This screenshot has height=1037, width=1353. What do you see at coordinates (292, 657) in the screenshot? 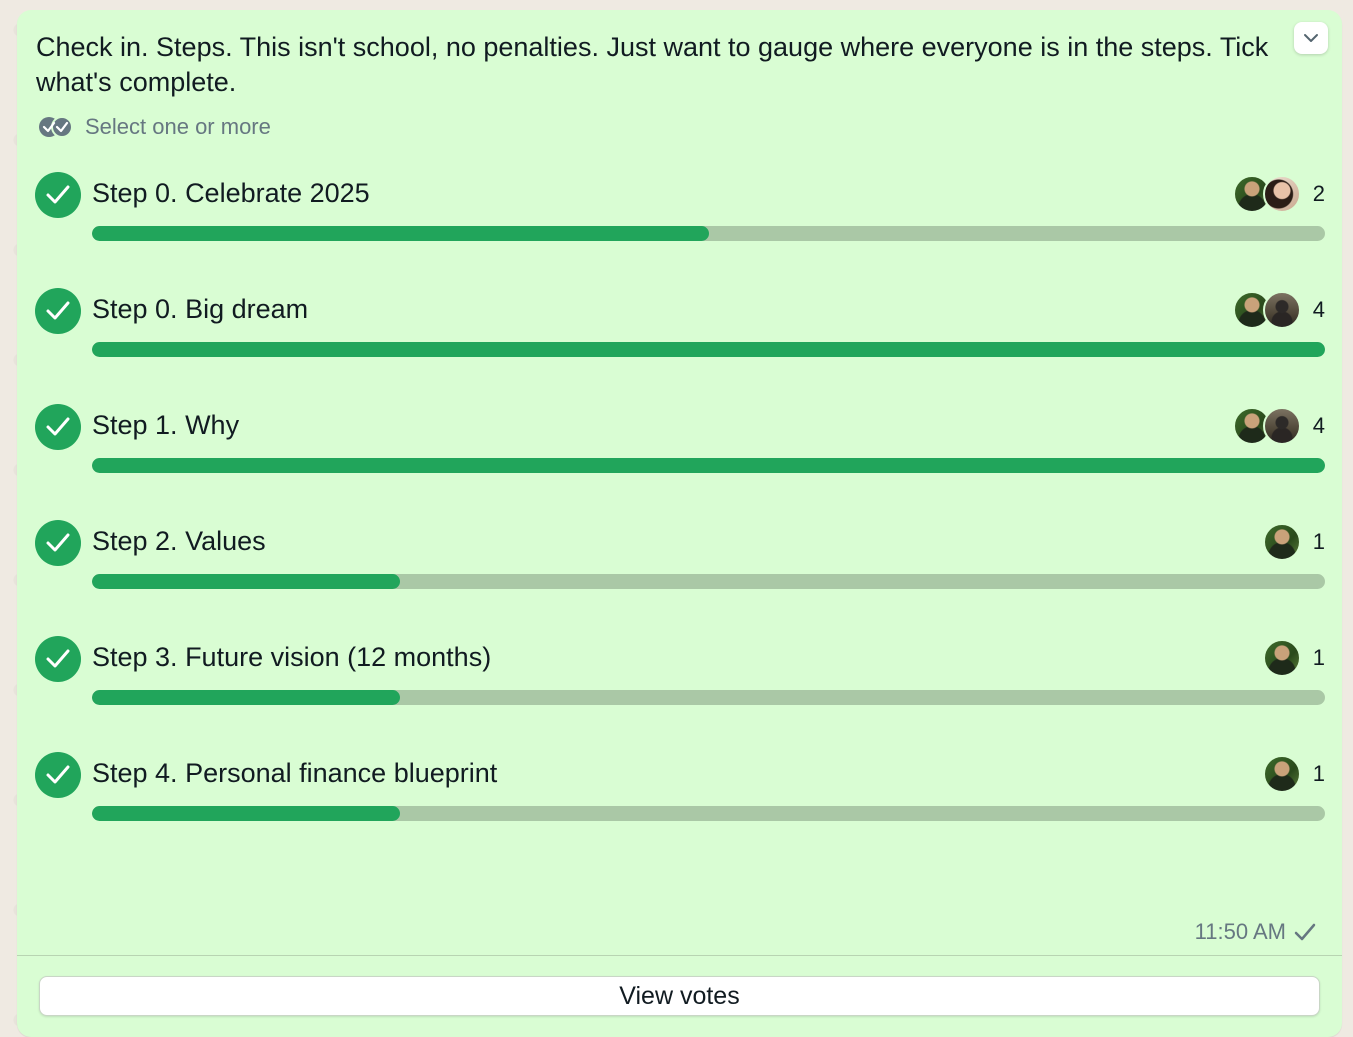
I see `option-label: Step 3. Future vision (12 months)` at bounding box center [292, 657].